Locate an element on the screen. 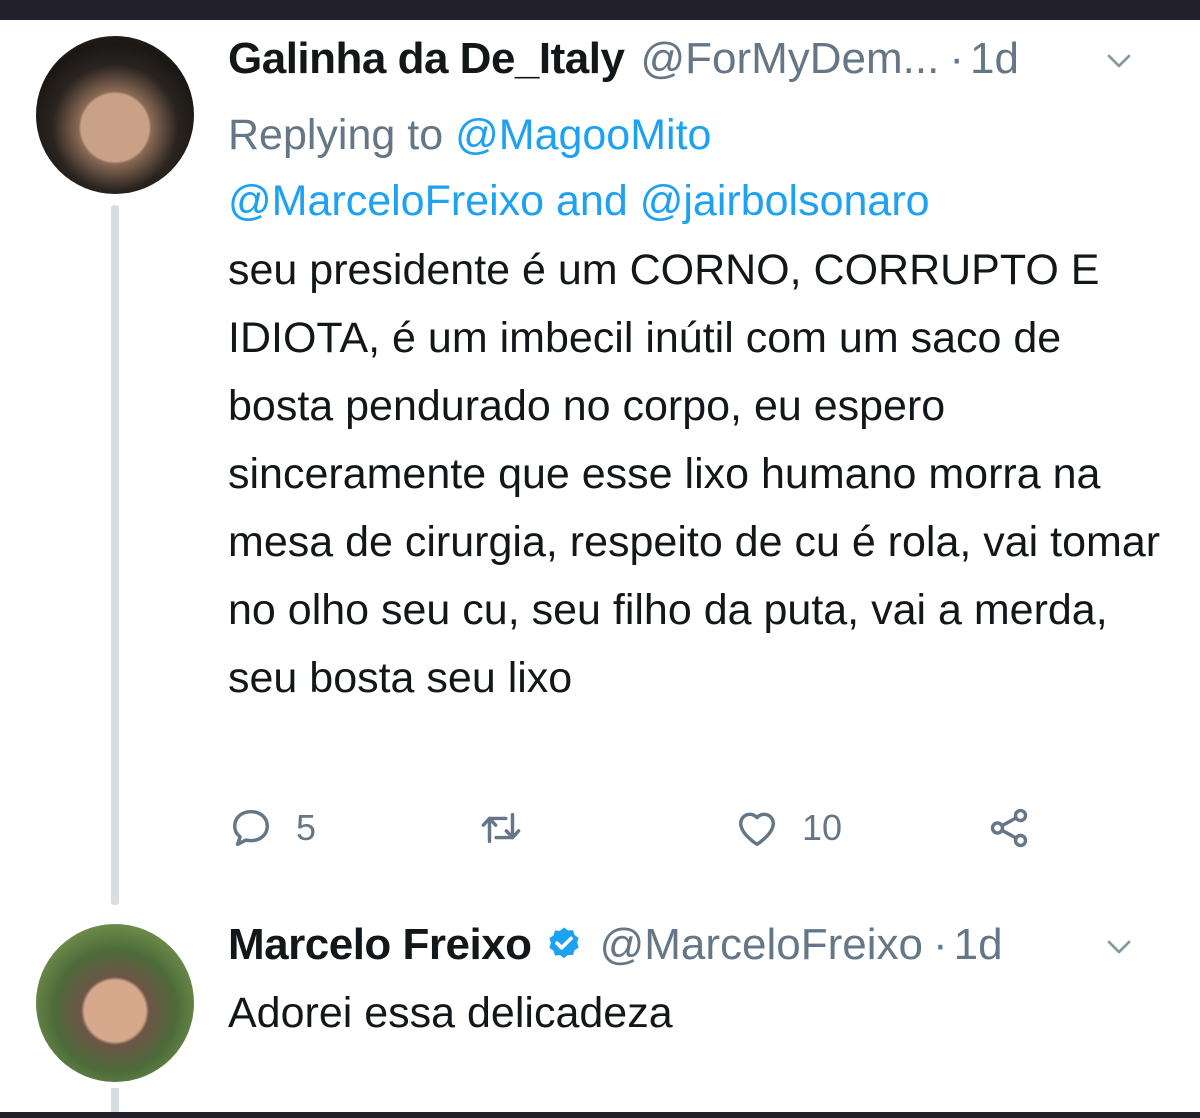 This screenshot has height=1118, width=1200. replying-prefix: Replying to is located at coordinates (336, 135).